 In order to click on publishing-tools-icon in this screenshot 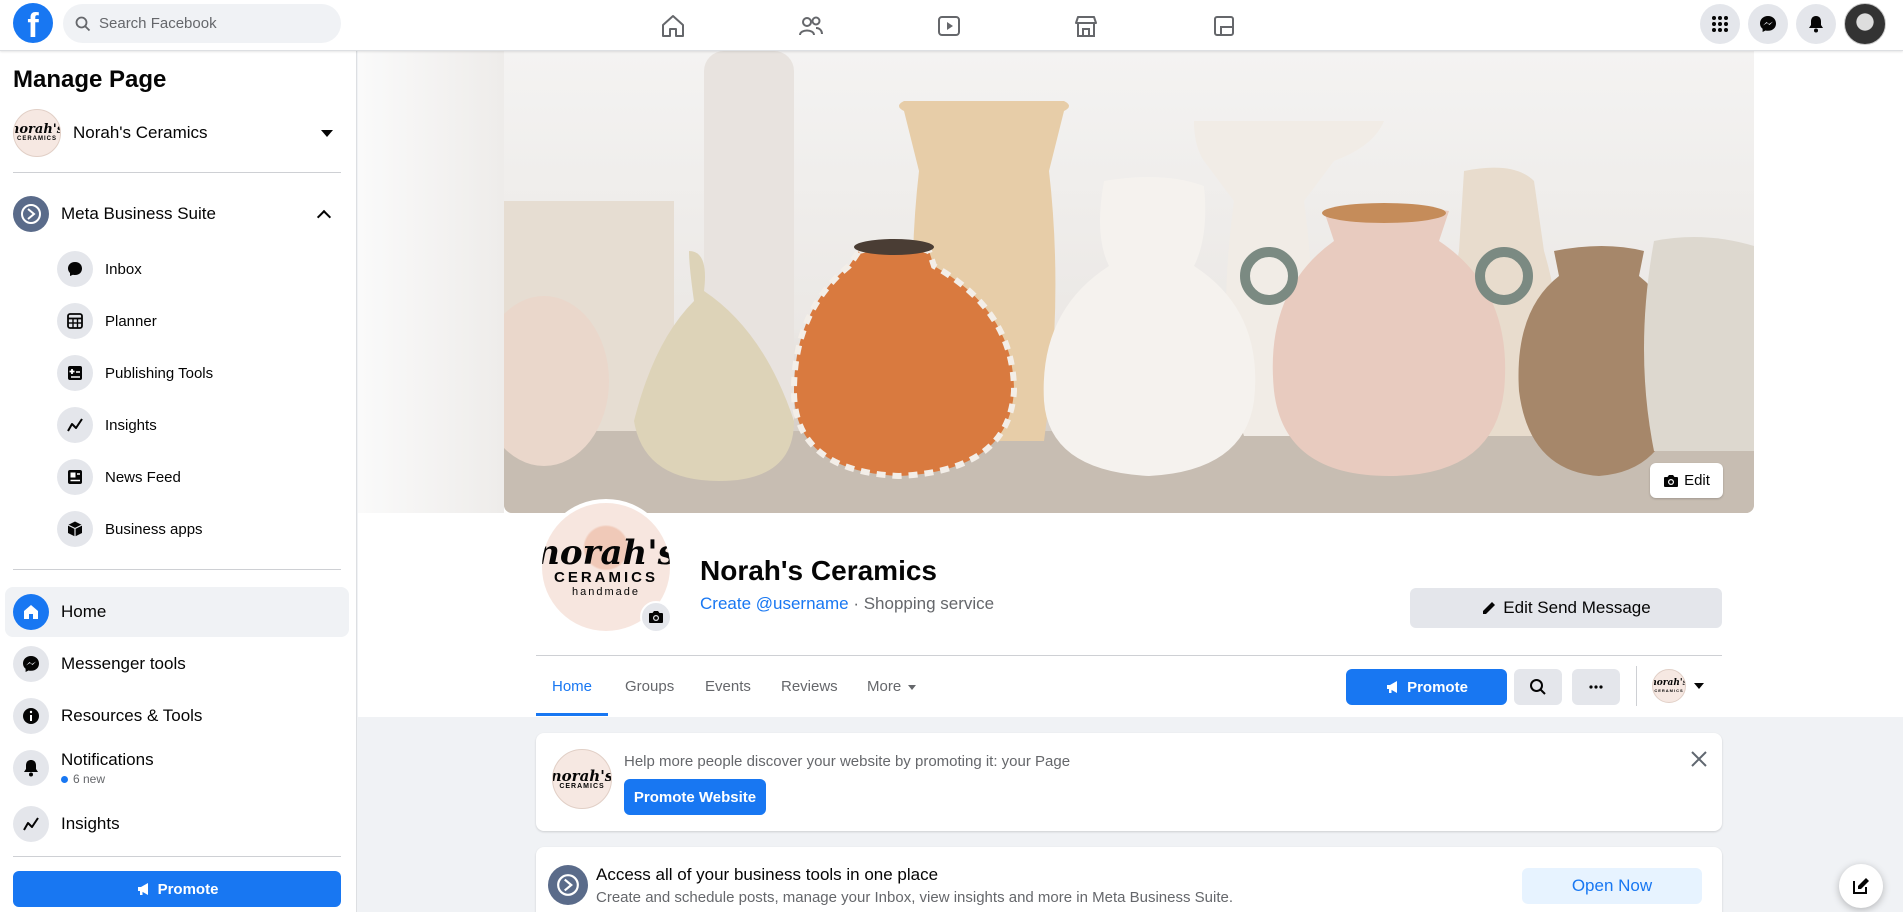, I will do `click(75, 373)`.